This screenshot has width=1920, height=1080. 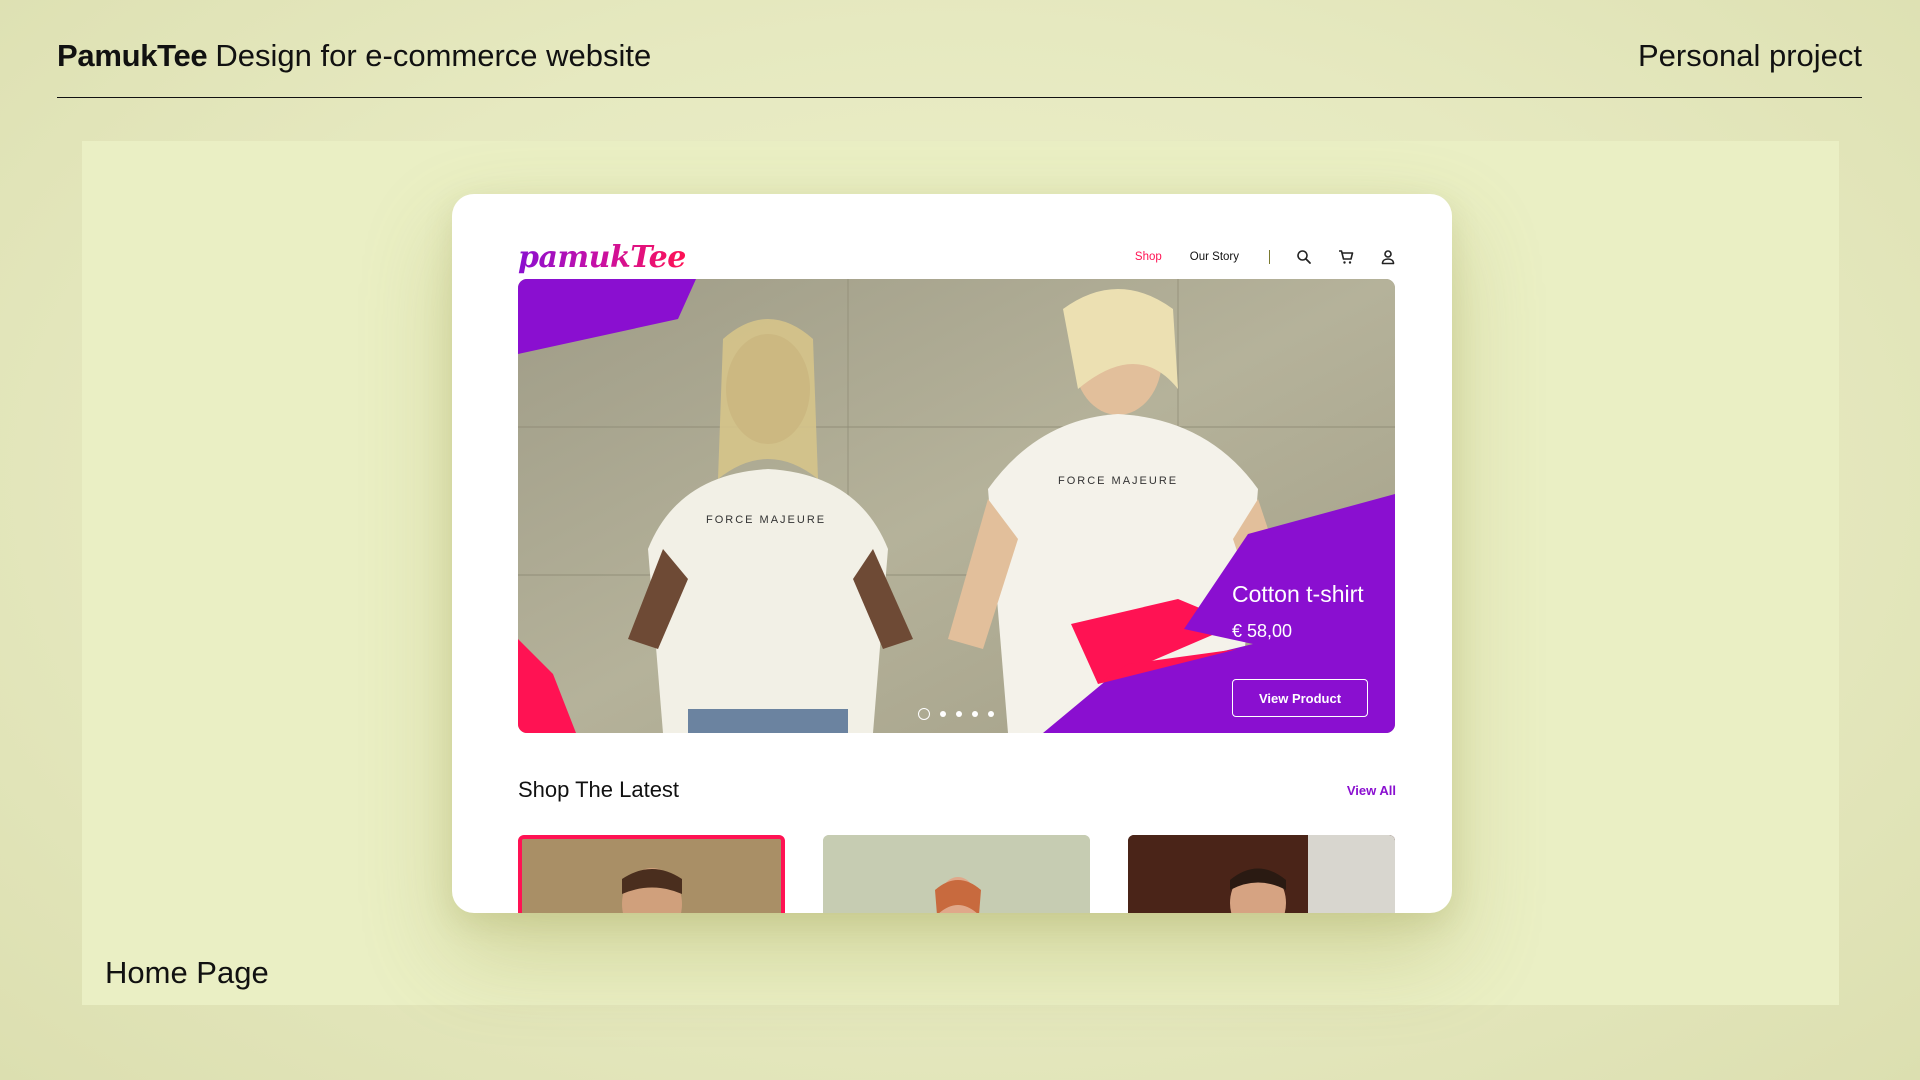 I want to click on presentation-subtitle: Design for e-commerce website, so click(x=433, y=55).